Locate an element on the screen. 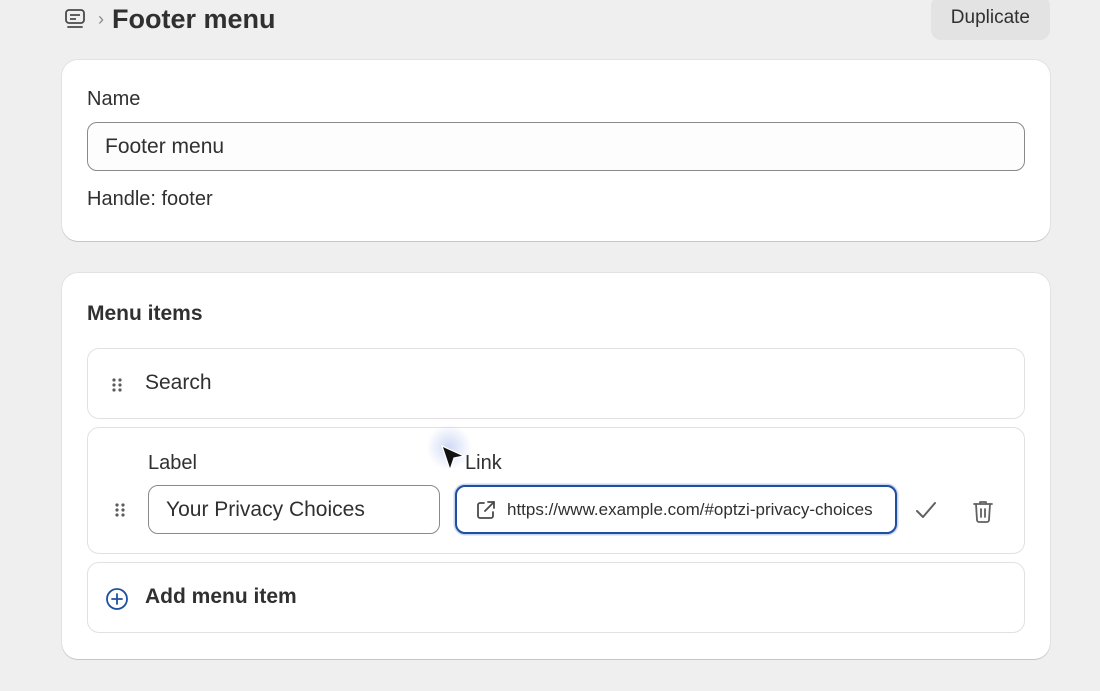  menu-item-search: Search is located at coordinates (556, 383).